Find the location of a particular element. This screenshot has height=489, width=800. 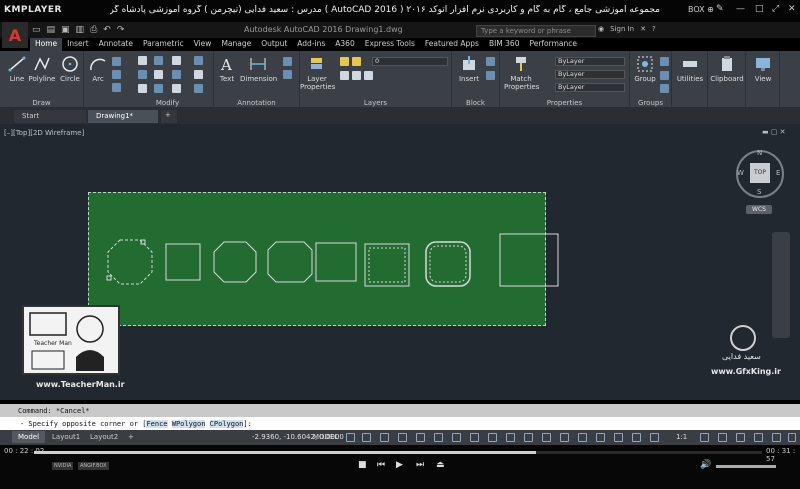

drawing1-tab: Drawing1* is located at coordinates (123, 116).